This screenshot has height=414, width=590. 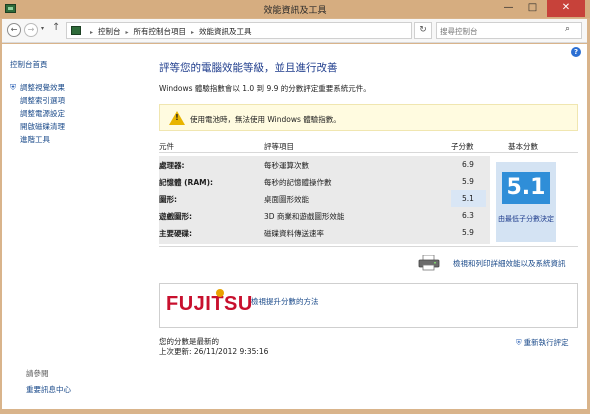 What do you see at coordinates (523, 146) in the screenshot?
I see `column-header-basescore: 基本分數` at bounding box center [523, 146].